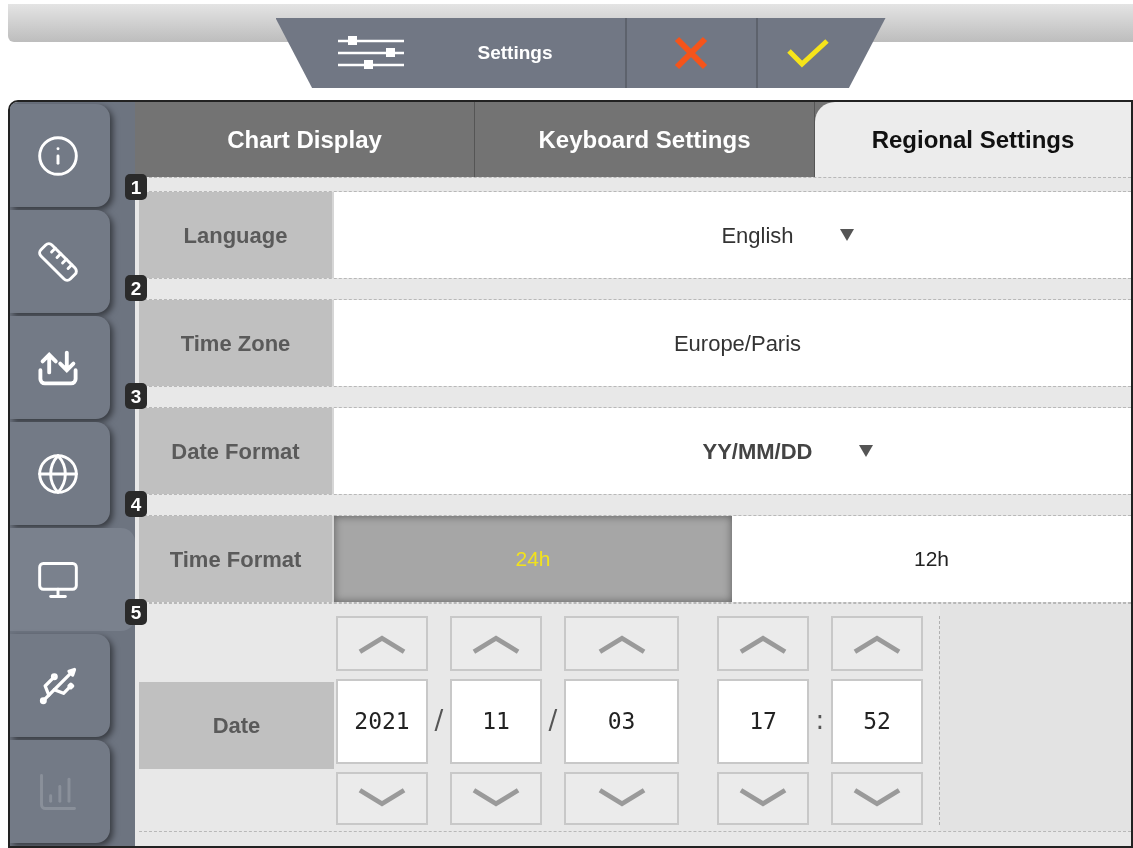 The height and width of the screenshot is (848, 1133). I want to click on setting-label: Time Format, so click(236, 559).